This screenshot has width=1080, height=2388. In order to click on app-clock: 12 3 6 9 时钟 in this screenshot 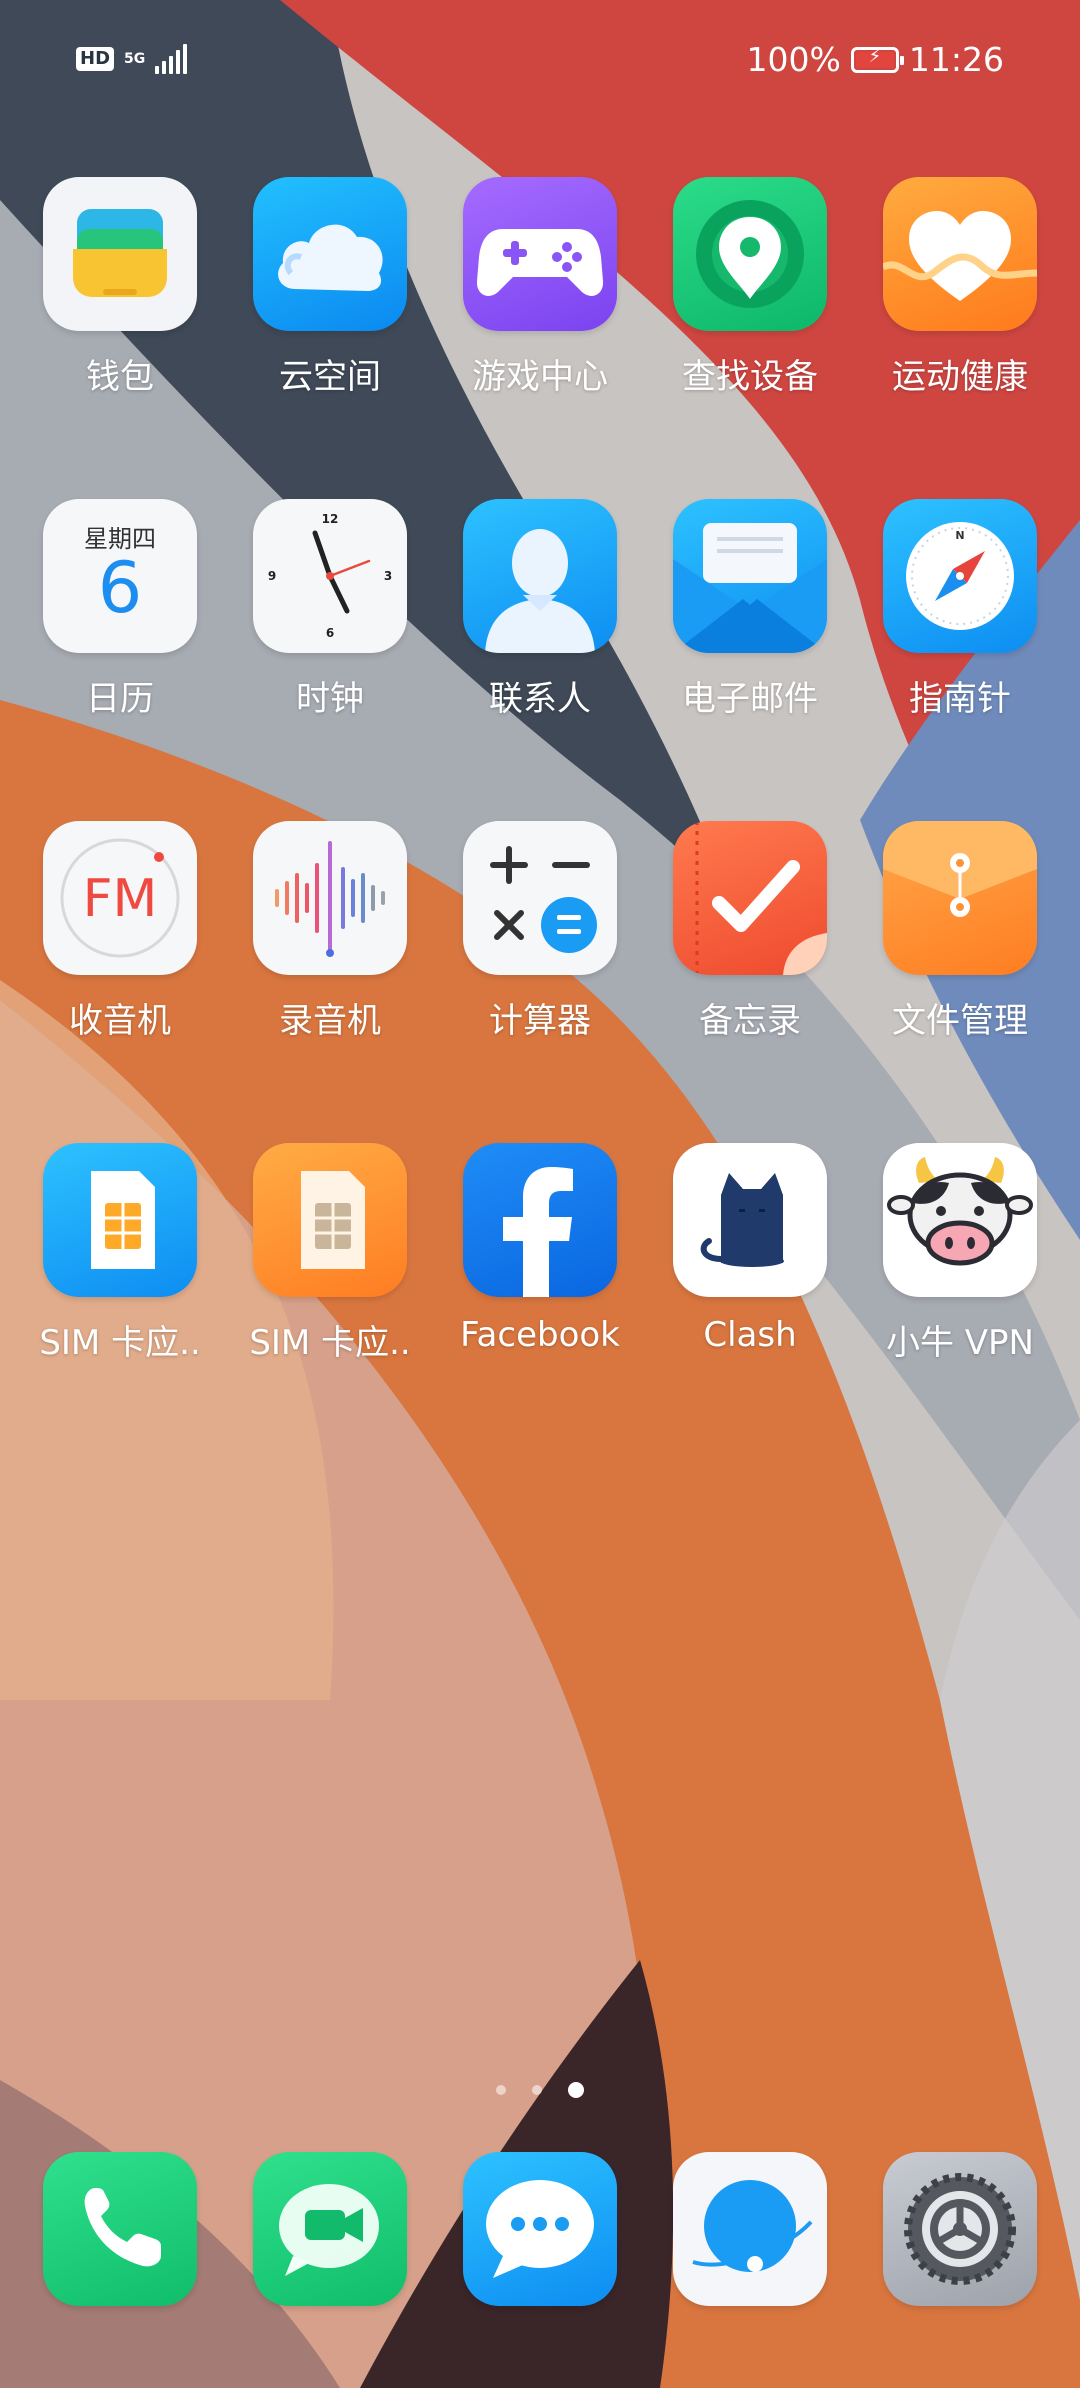, I will do `click(330, 609)`.